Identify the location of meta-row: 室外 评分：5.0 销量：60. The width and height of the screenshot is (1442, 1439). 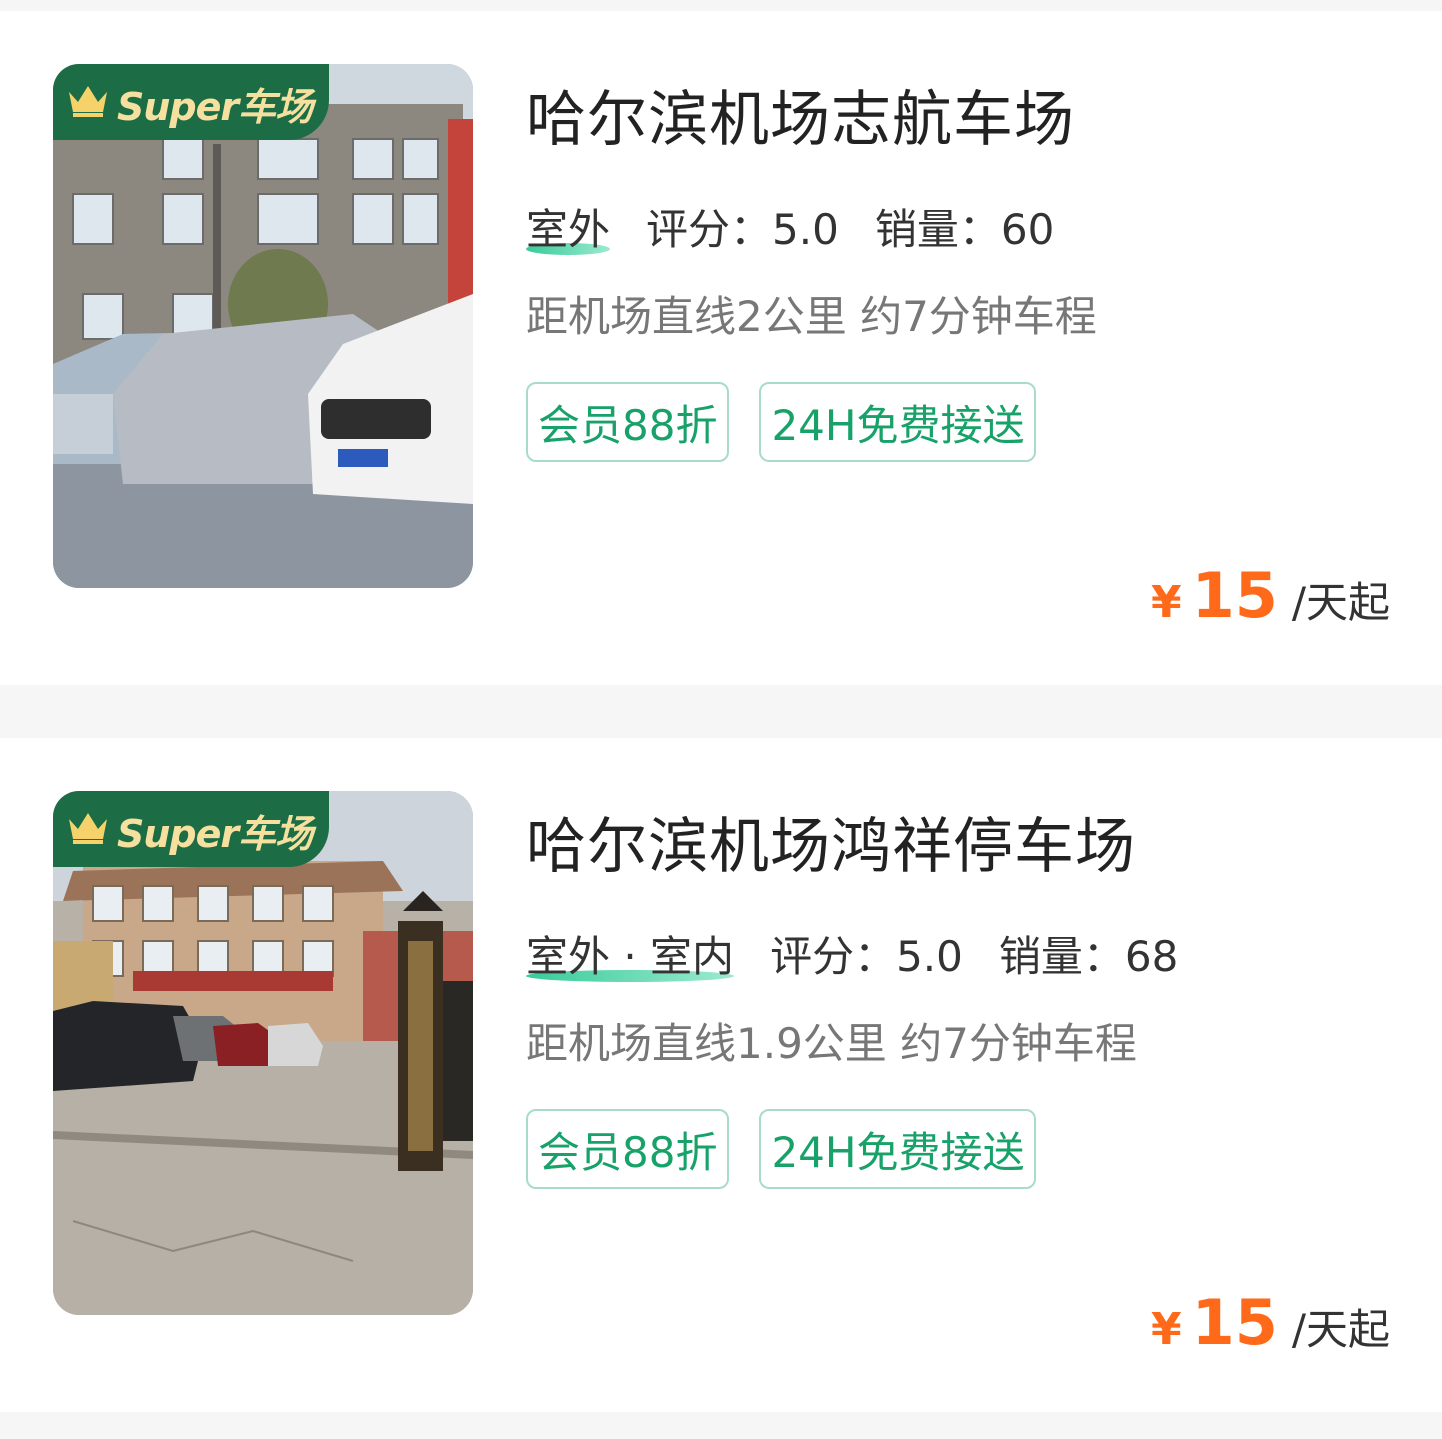
(808, 226).